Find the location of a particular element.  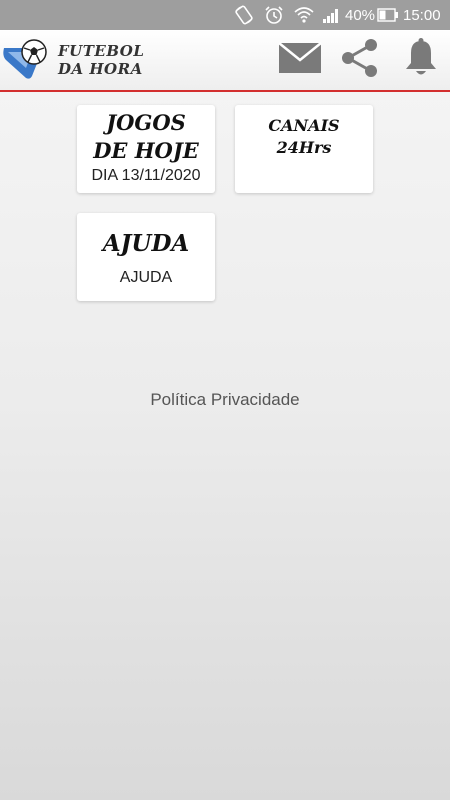

battery-icon is located at coordinates (388, 15).